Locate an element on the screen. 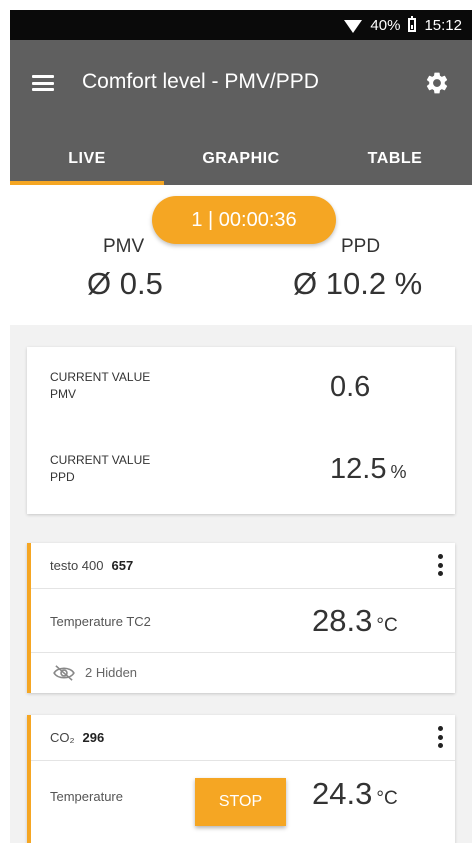 This screenshot has width=476, height=843. battery-percent: 40% is located at coordinates (385, 25).